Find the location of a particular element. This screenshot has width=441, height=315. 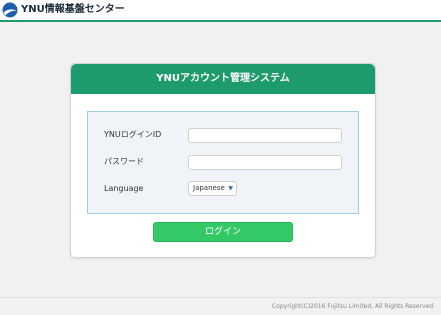

top-header: YNU情報基盤センター is located at coordinates (220, 11).